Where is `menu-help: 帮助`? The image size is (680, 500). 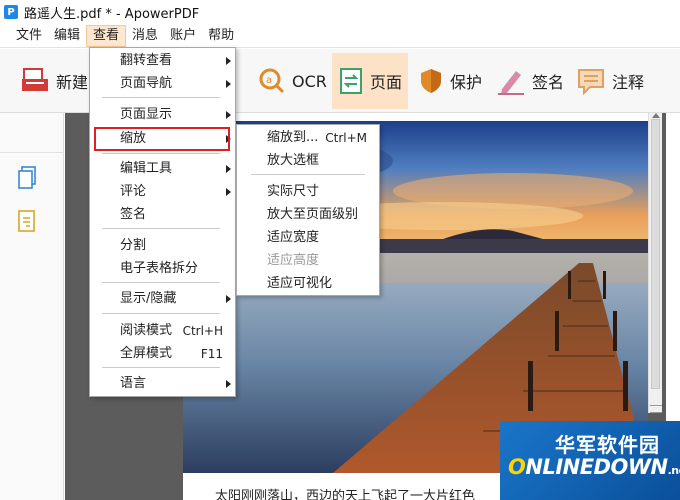 menu-help: 帮助 is located at coordinates (221, 36).